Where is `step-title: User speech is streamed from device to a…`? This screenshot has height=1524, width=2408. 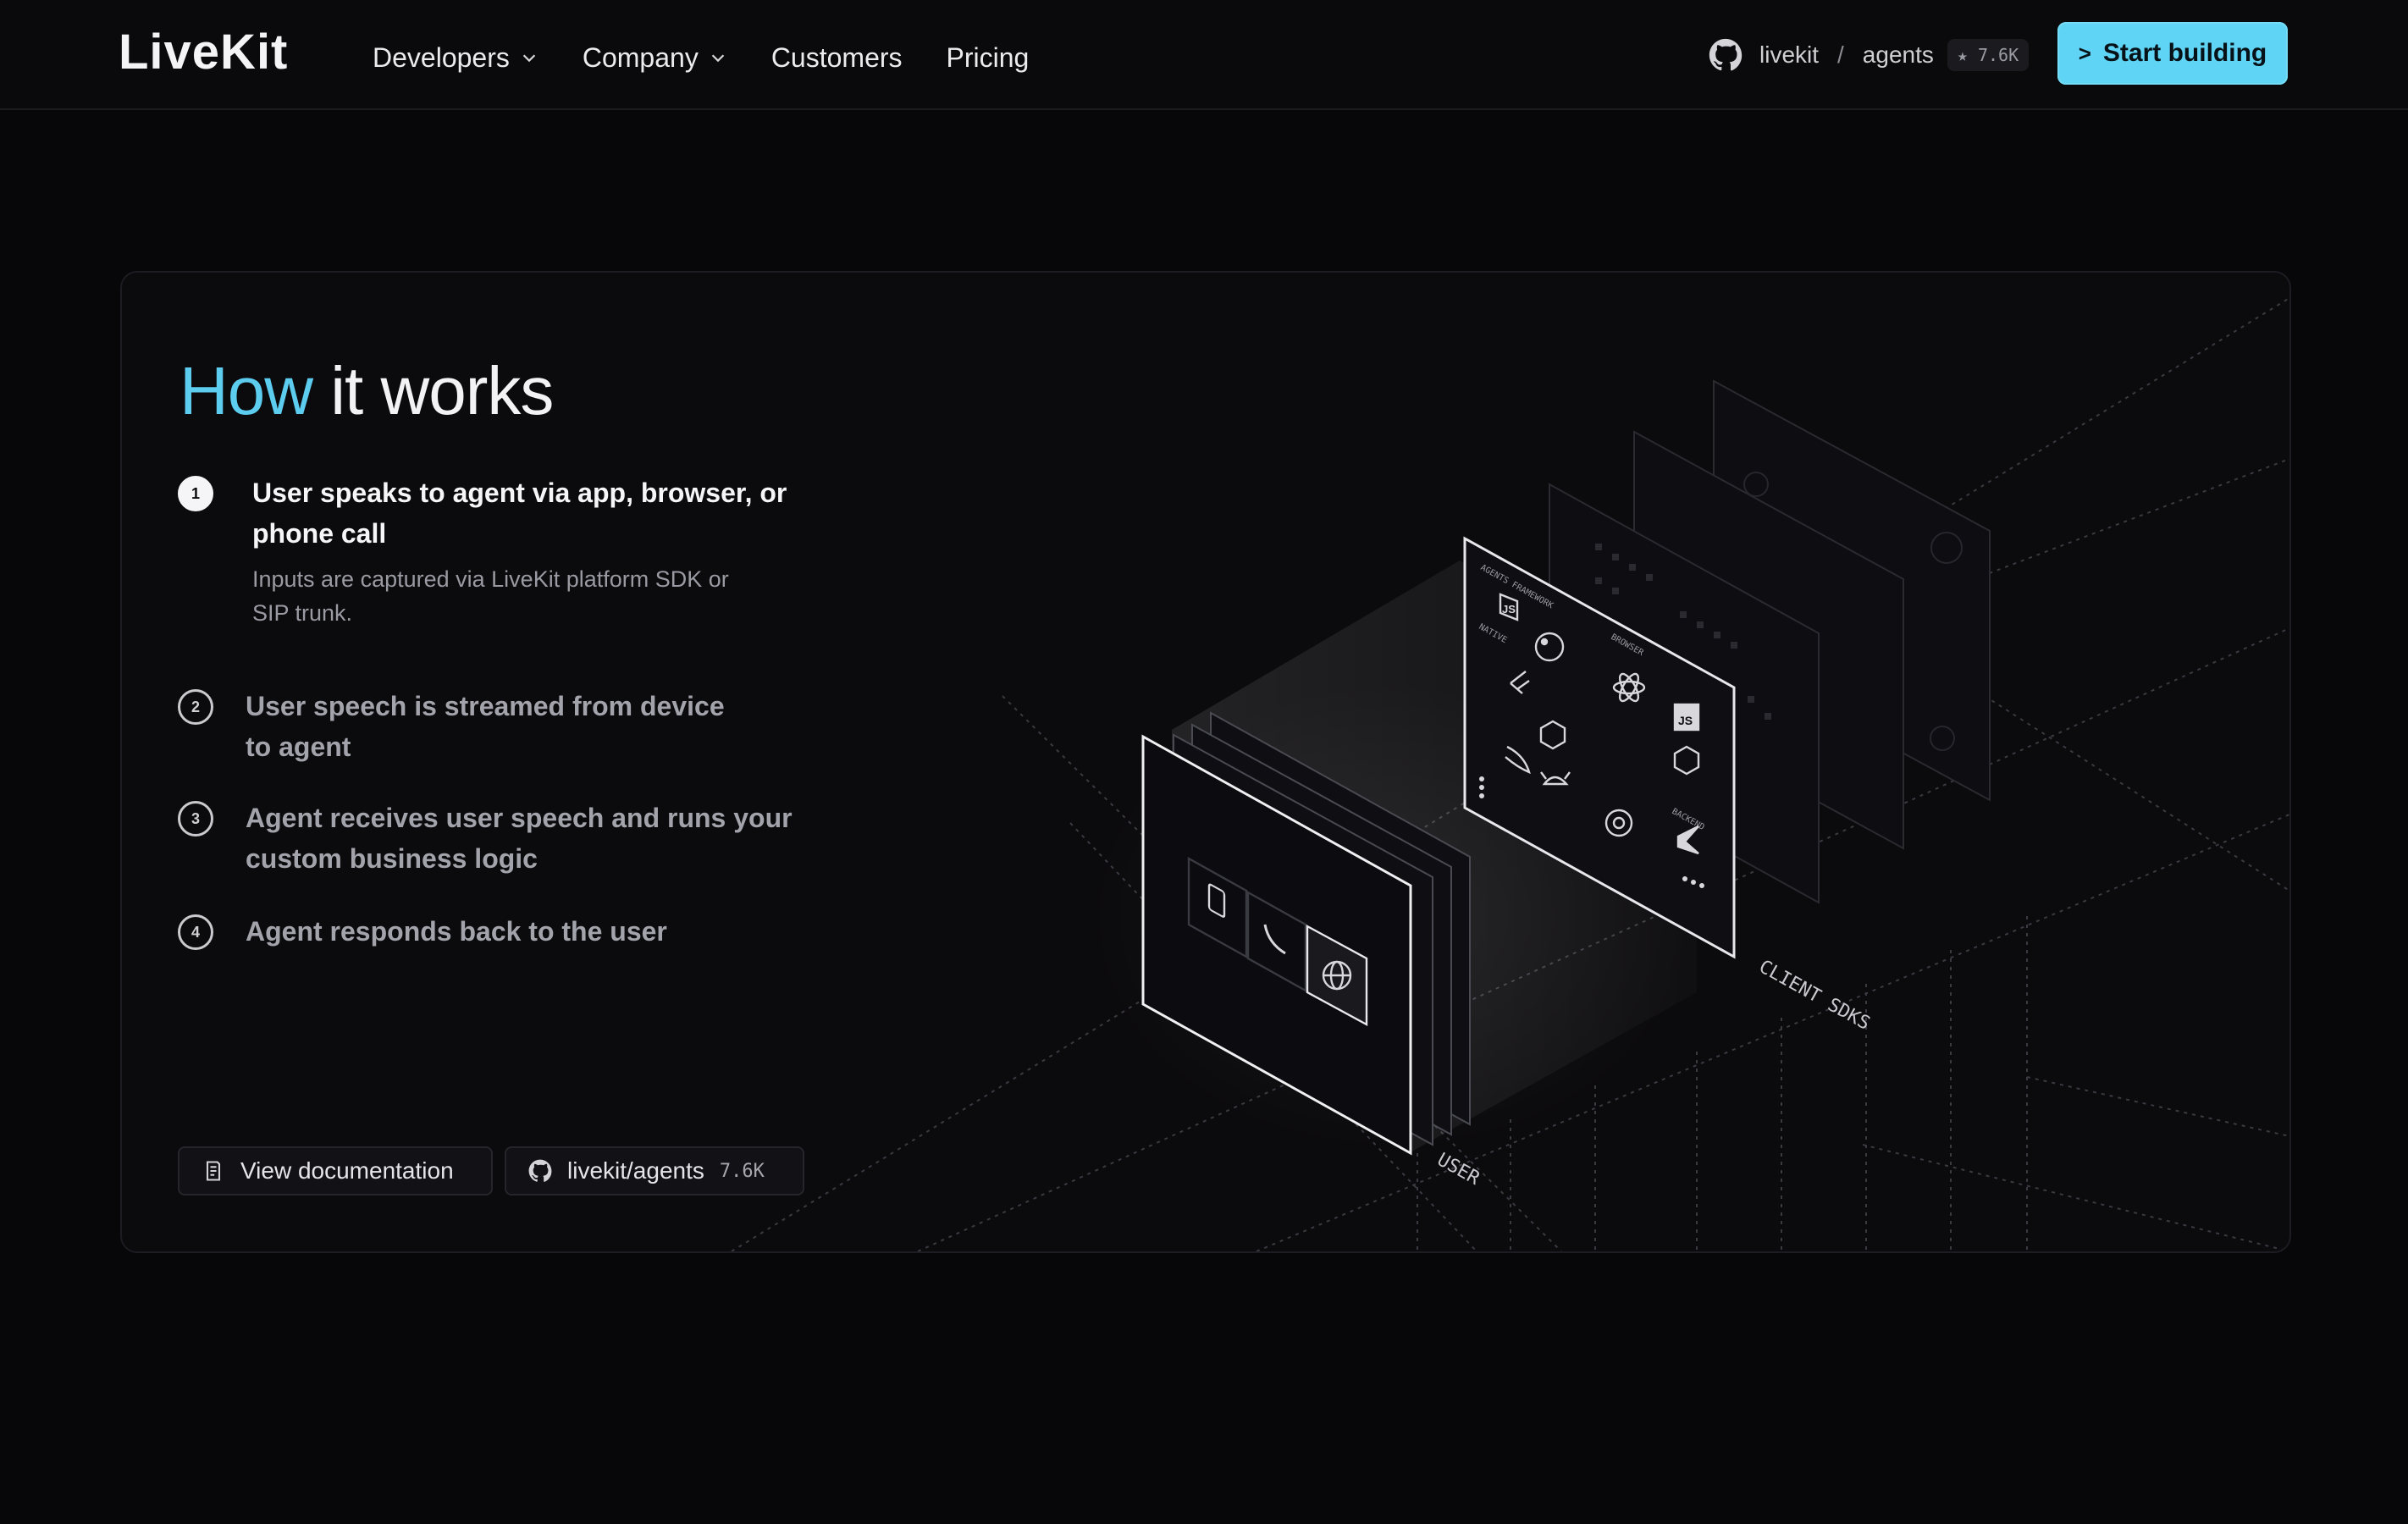 step-title: User speech is streamed from device to a… is located at coordinates (485, 726).